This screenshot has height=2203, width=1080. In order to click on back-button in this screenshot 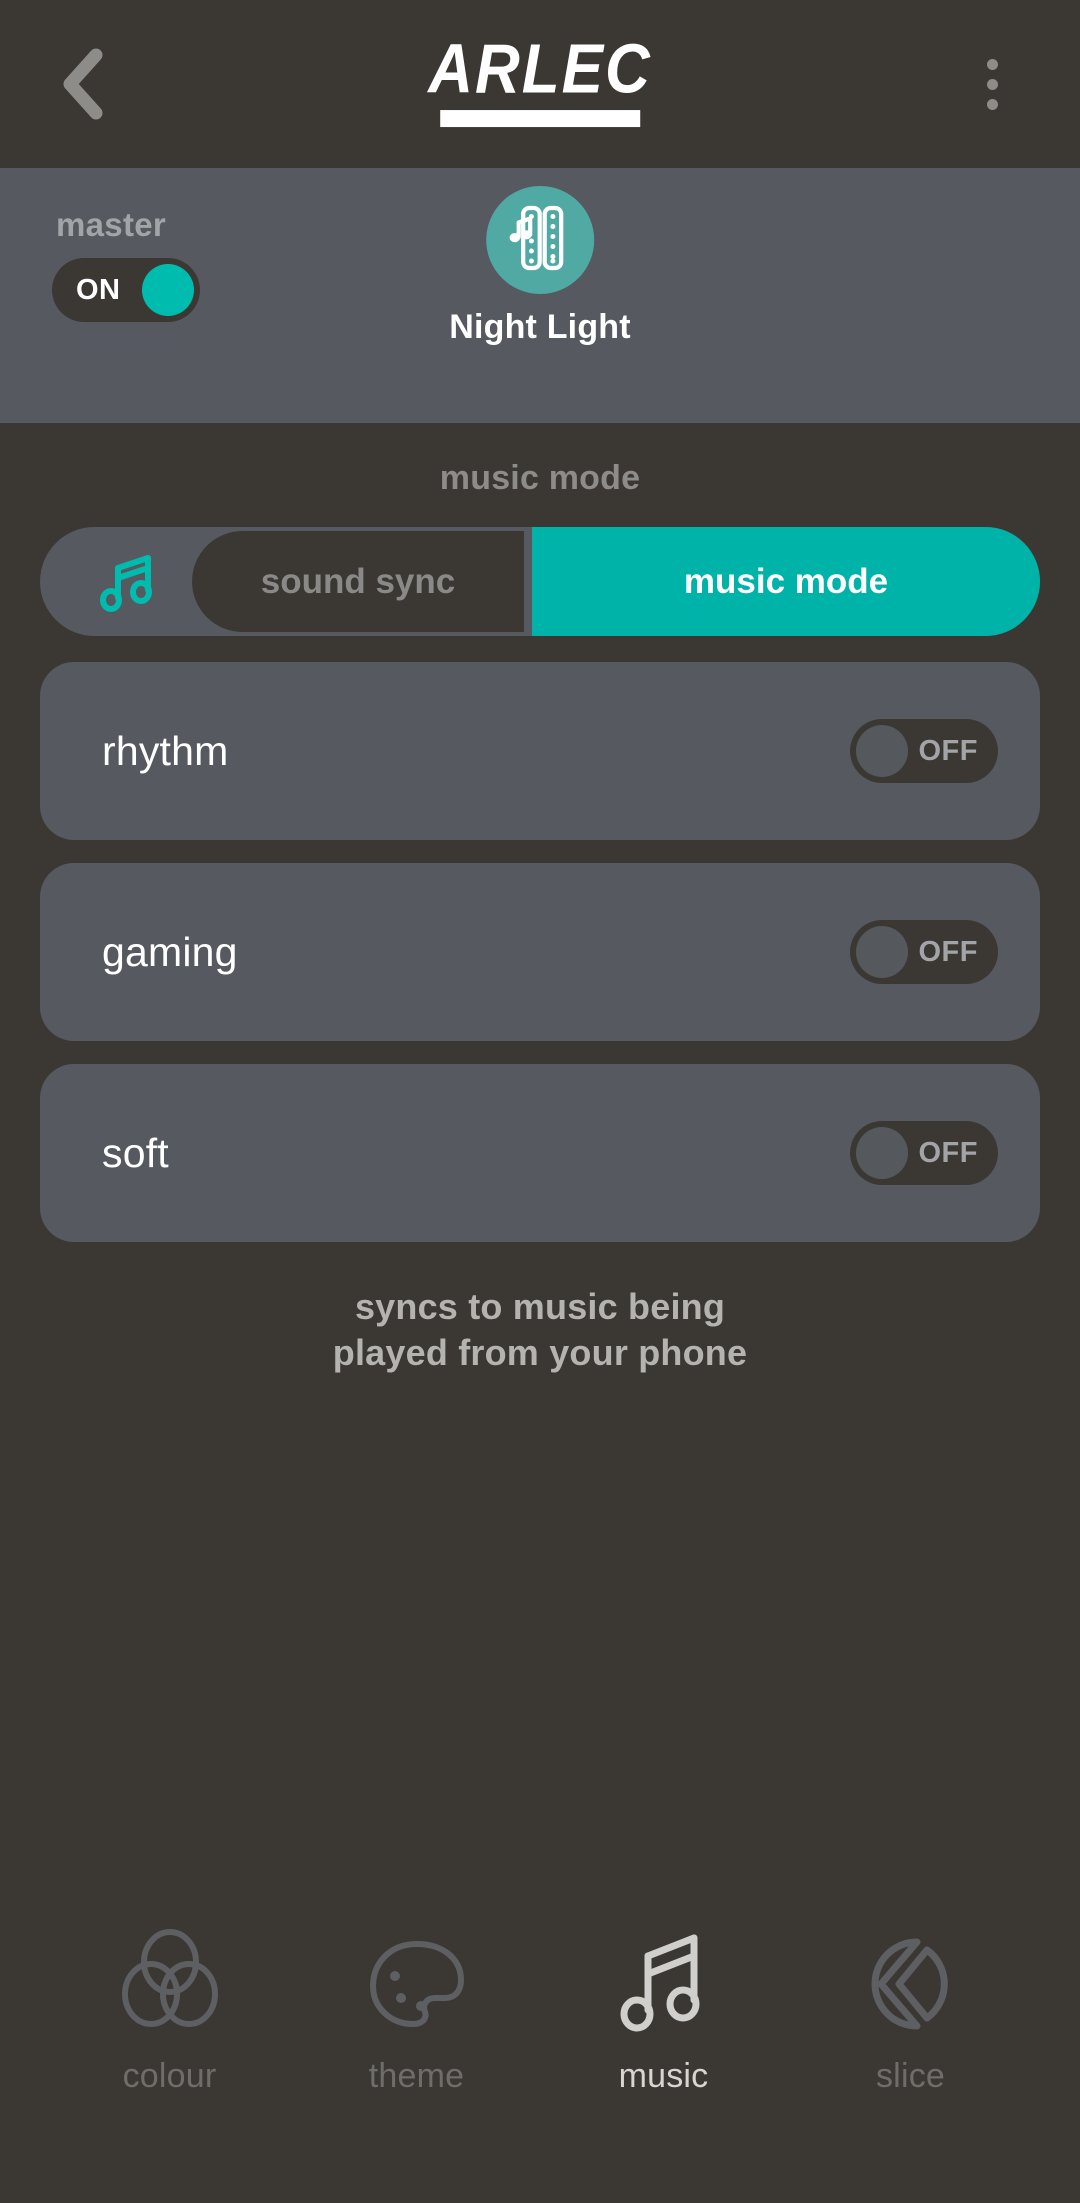, I will do `click(96, 84)`.